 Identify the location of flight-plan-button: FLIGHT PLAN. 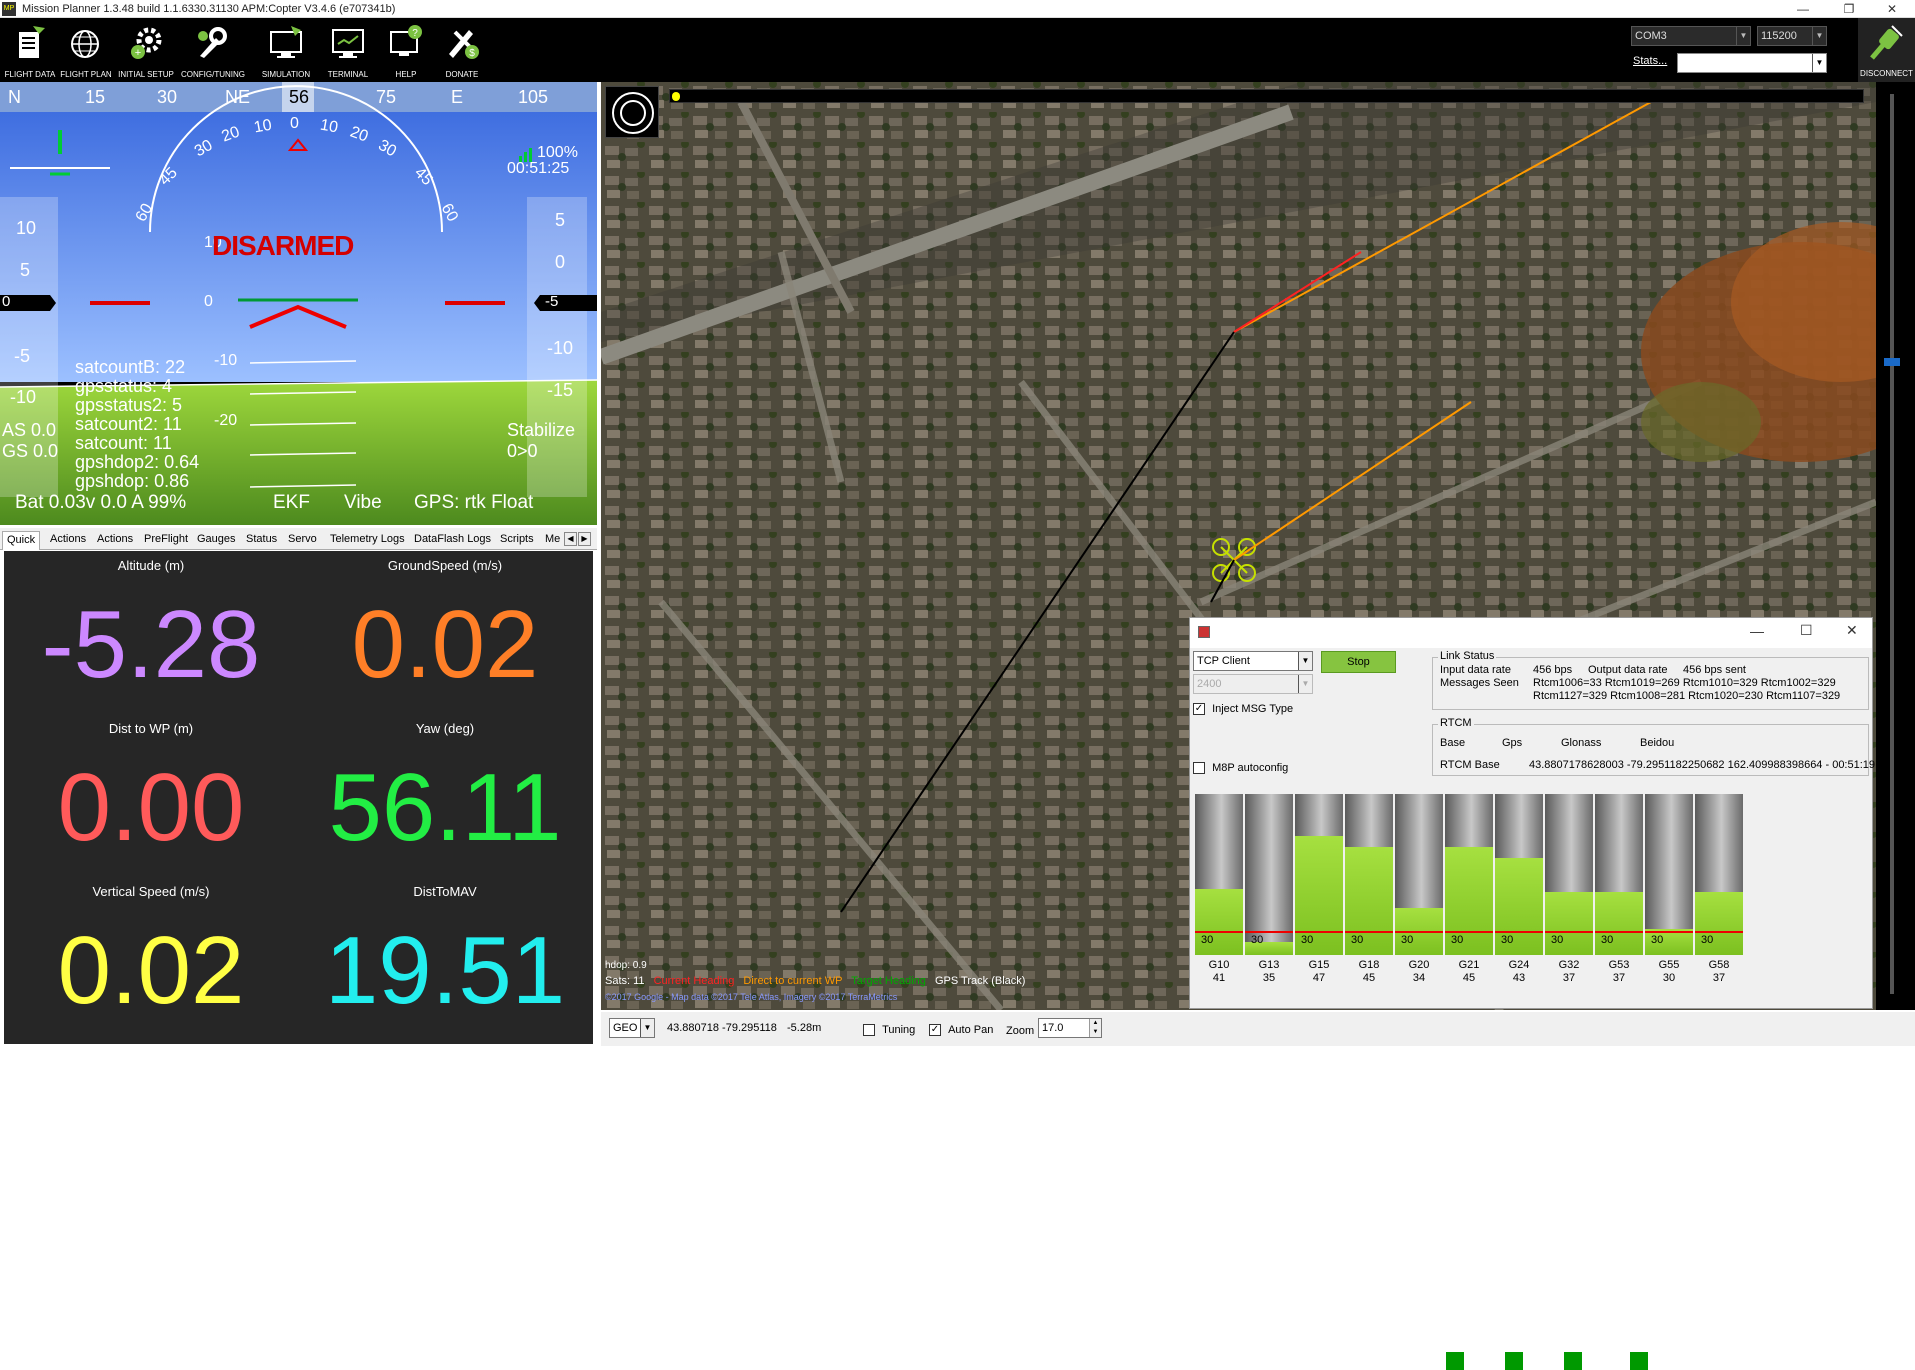
(86, 50).